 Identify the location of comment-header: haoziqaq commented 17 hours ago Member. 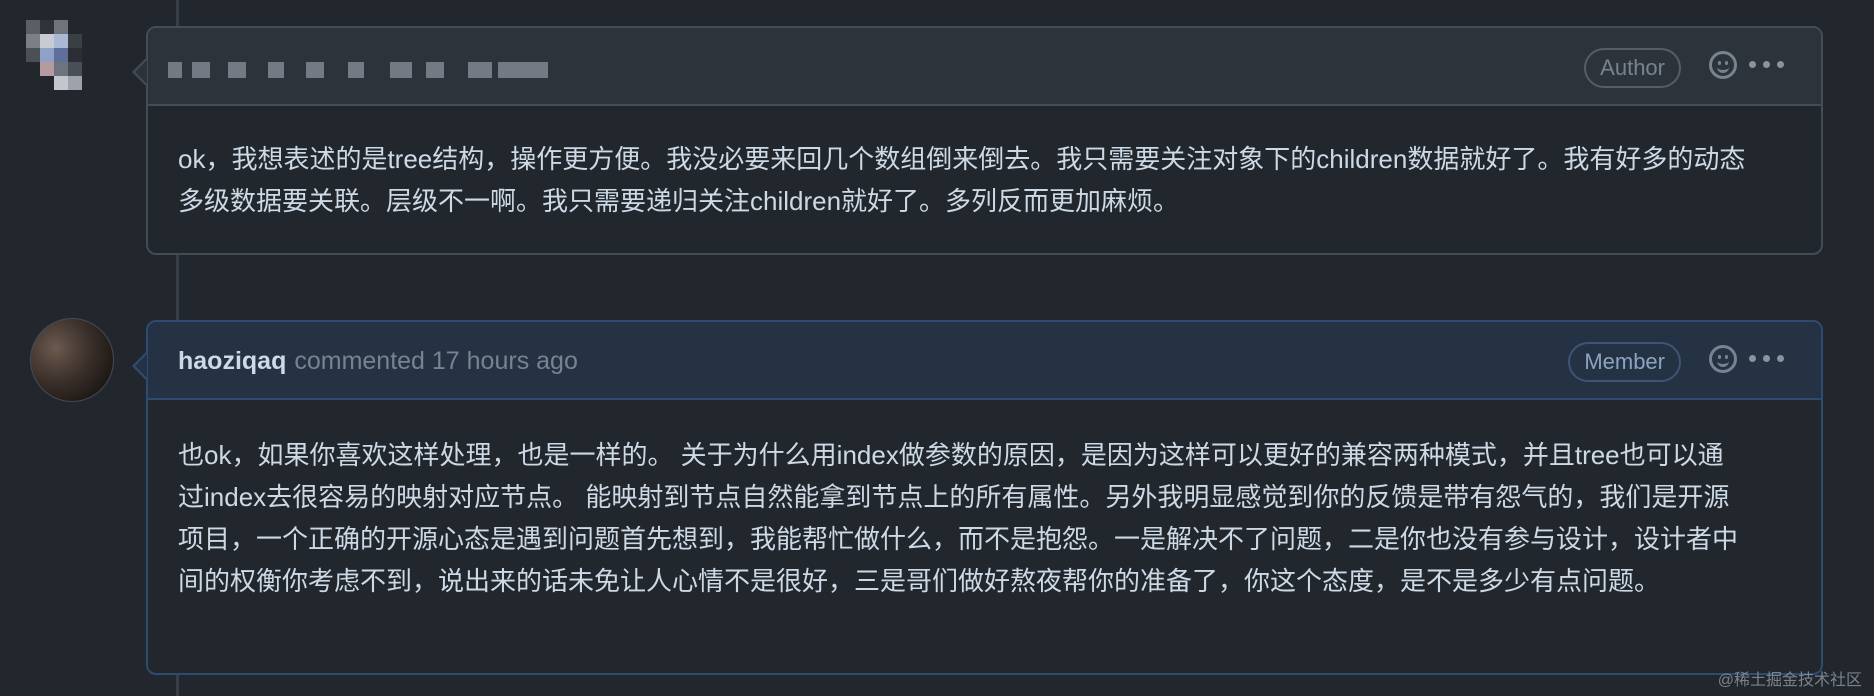
(976, 361).